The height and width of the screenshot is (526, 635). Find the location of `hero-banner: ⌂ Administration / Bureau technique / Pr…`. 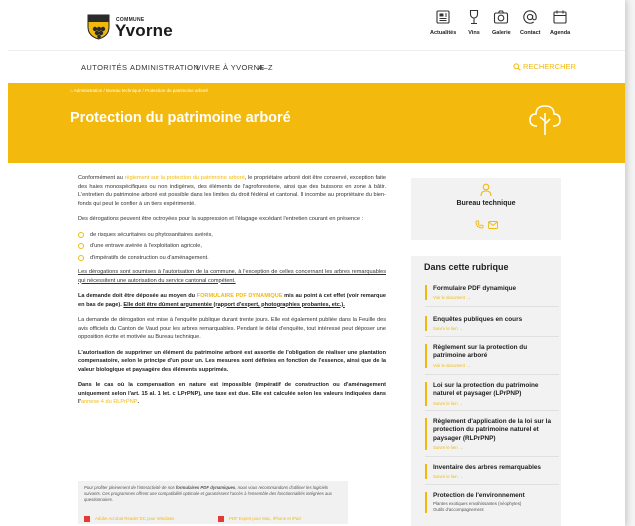

hero-banner: ⌂ Administration / Bureau technique / Pr… is located at coordinates (316, 123).